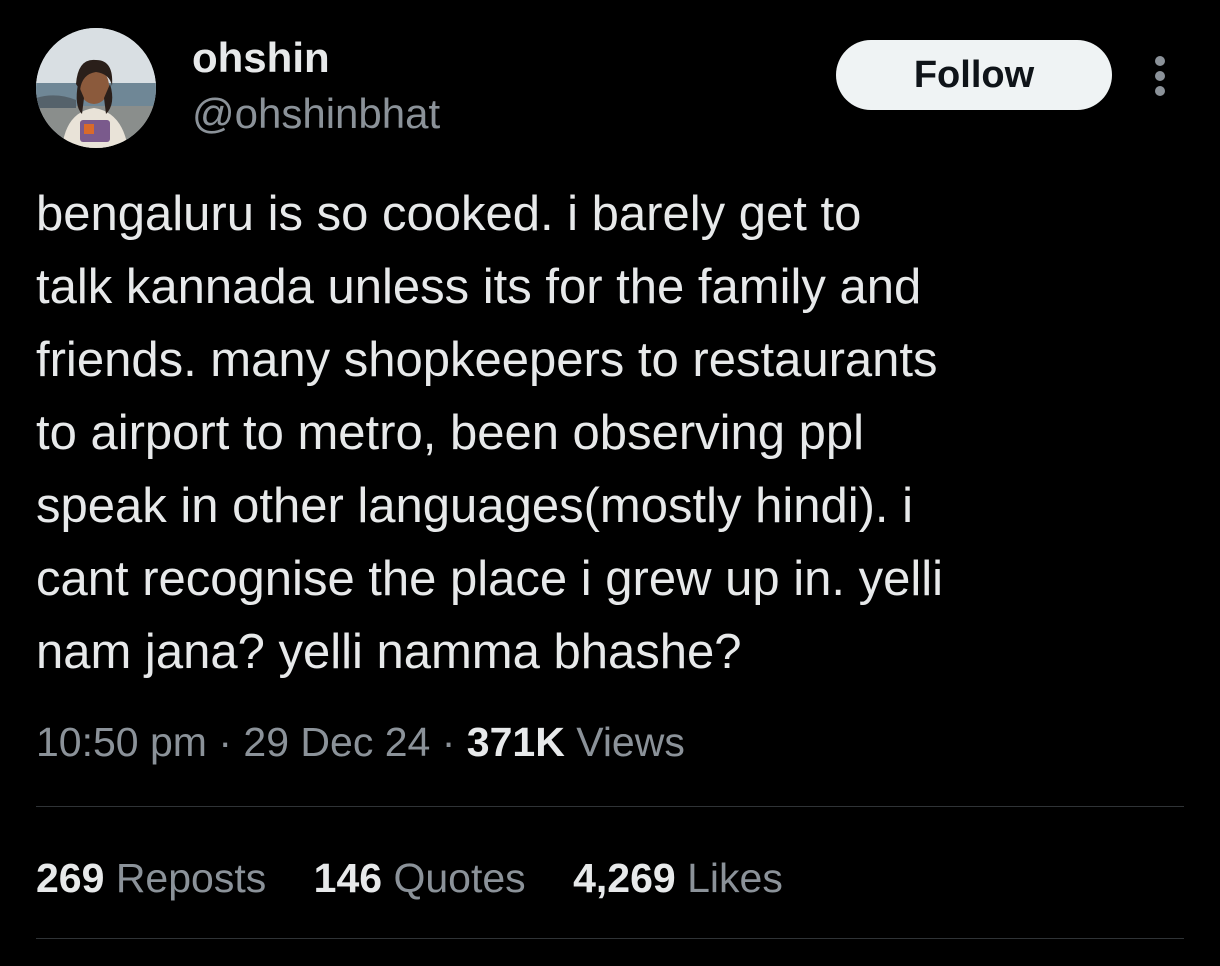 Image resolution: width=1220 pixels, height=966 pixels. What do you see at coordinates (261, 58) in the screenshot?
I see `author-name: ohshin` at bounding box center [261, 58].